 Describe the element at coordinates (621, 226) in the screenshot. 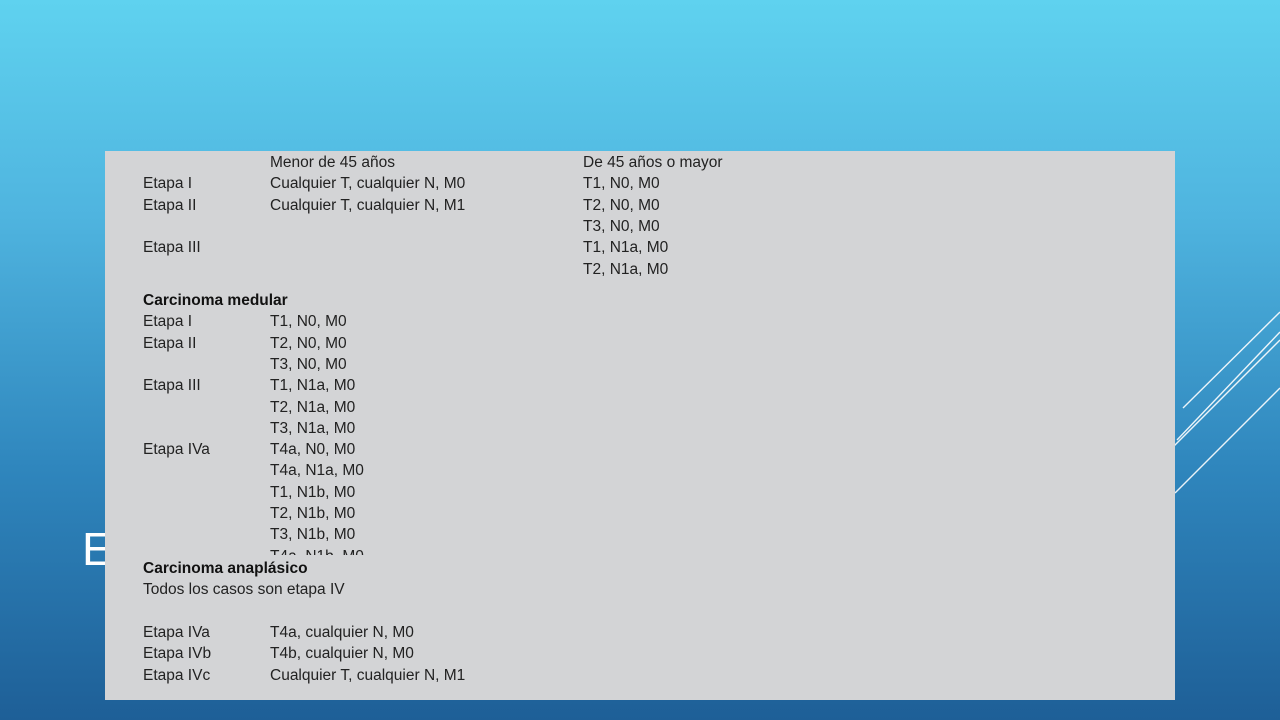

I see `stage-value-45-plus: T3, N0, M0` at that location.